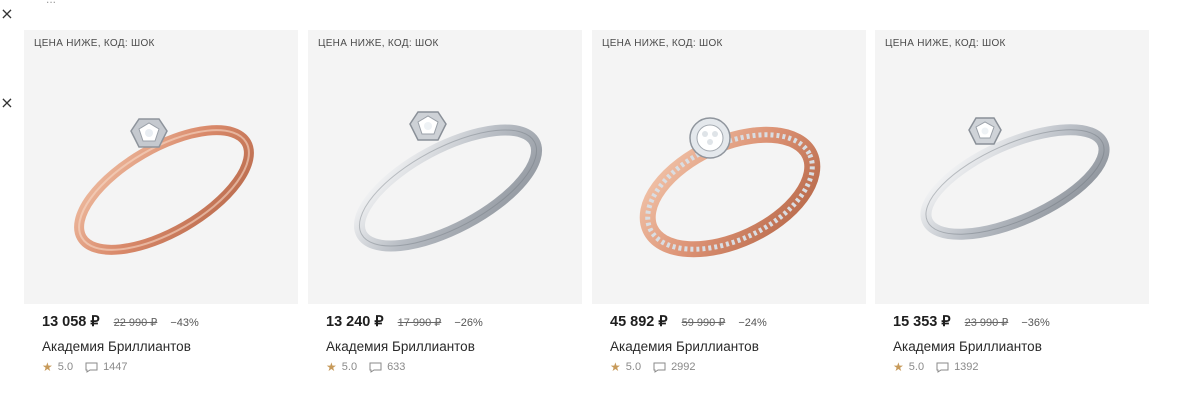 The height and width of the screenshot is (399, 1200). Describe the element at coordinates (184, 323) in the screenshot. I see `discount-badge: −43%` at that location.